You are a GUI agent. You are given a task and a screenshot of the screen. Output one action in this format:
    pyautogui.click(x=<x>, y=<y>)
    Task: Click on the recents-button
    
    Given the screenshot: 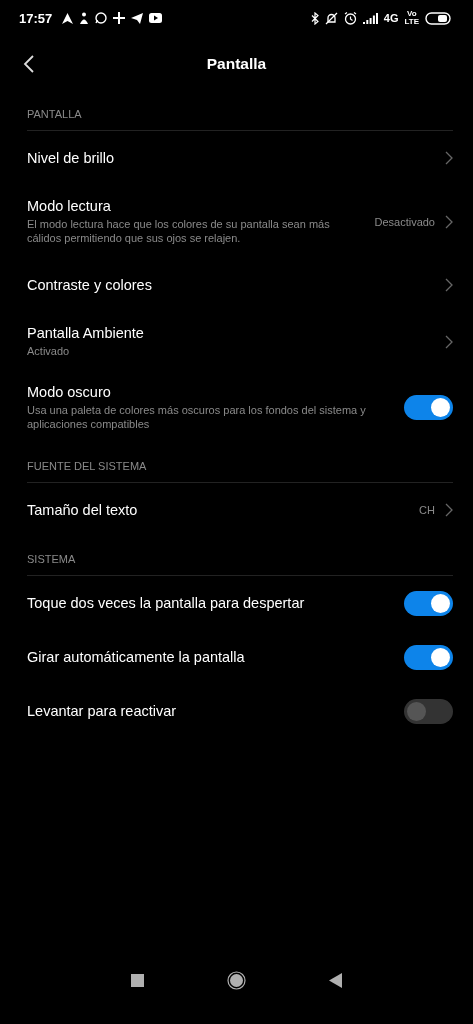 What is the action you would take?
    pyautogui.click(x=137, y=980)
    